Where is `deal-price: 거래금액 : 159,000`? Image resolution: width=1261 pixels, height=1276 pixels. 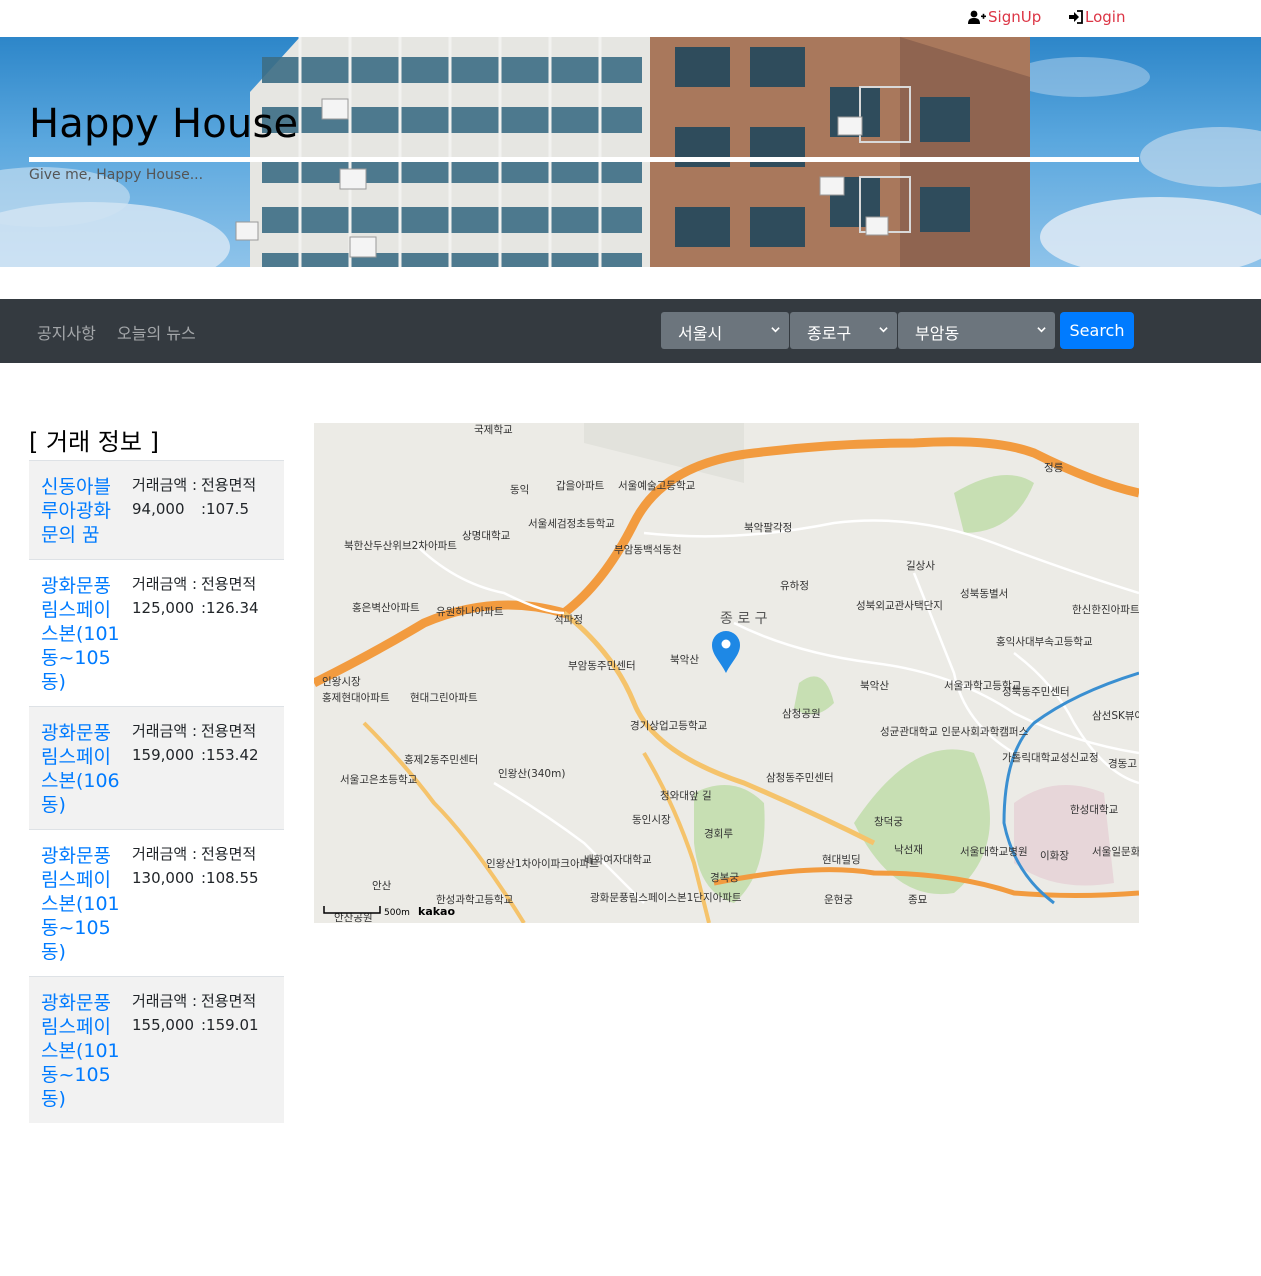
deal-price: 거래금액 : 159,000 is located at coordinates (161, 768).